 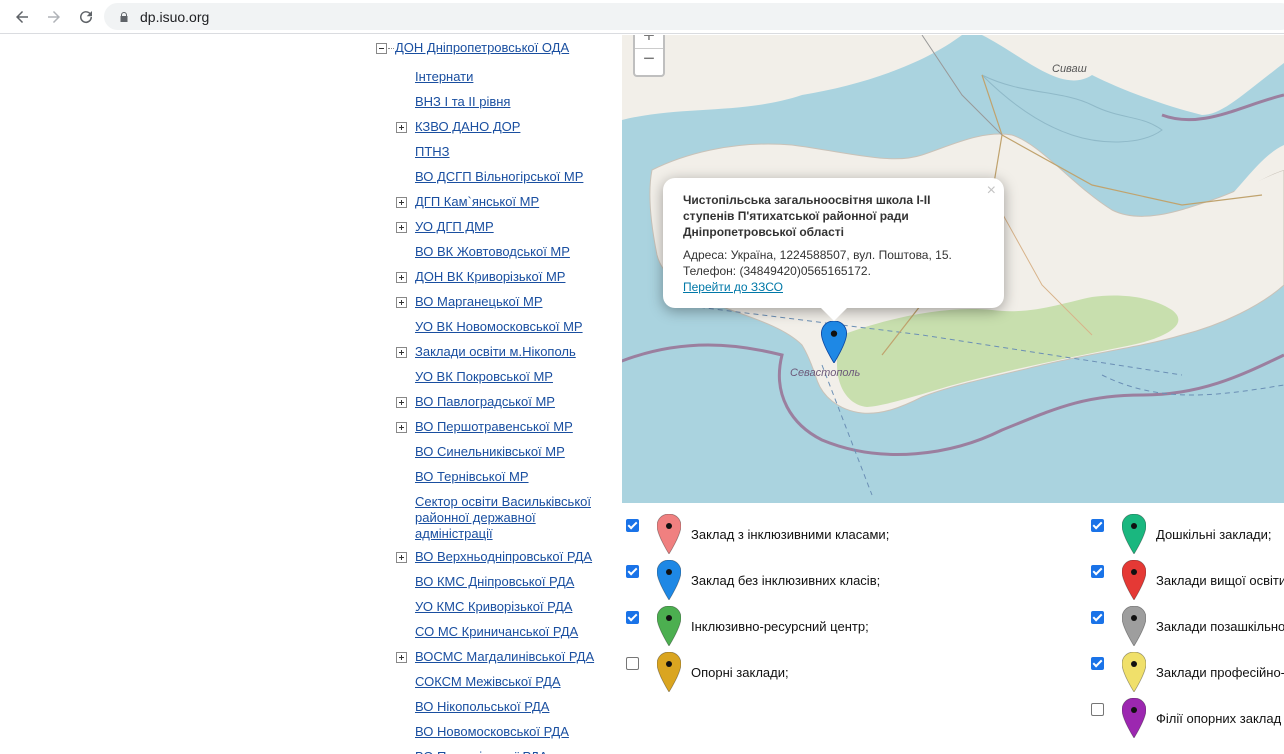 What do you see at coordinates (649, 59) in the screenshot?
I see `zoom-out-button: −` at bounding box center [649, 59].